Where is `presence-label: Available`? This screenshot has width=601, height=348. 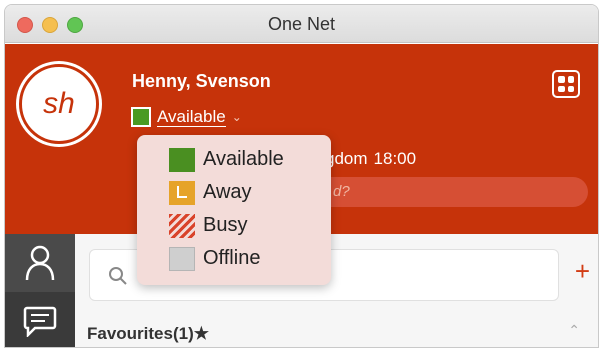 presence-label: Available is located at coordinates (191, 117).